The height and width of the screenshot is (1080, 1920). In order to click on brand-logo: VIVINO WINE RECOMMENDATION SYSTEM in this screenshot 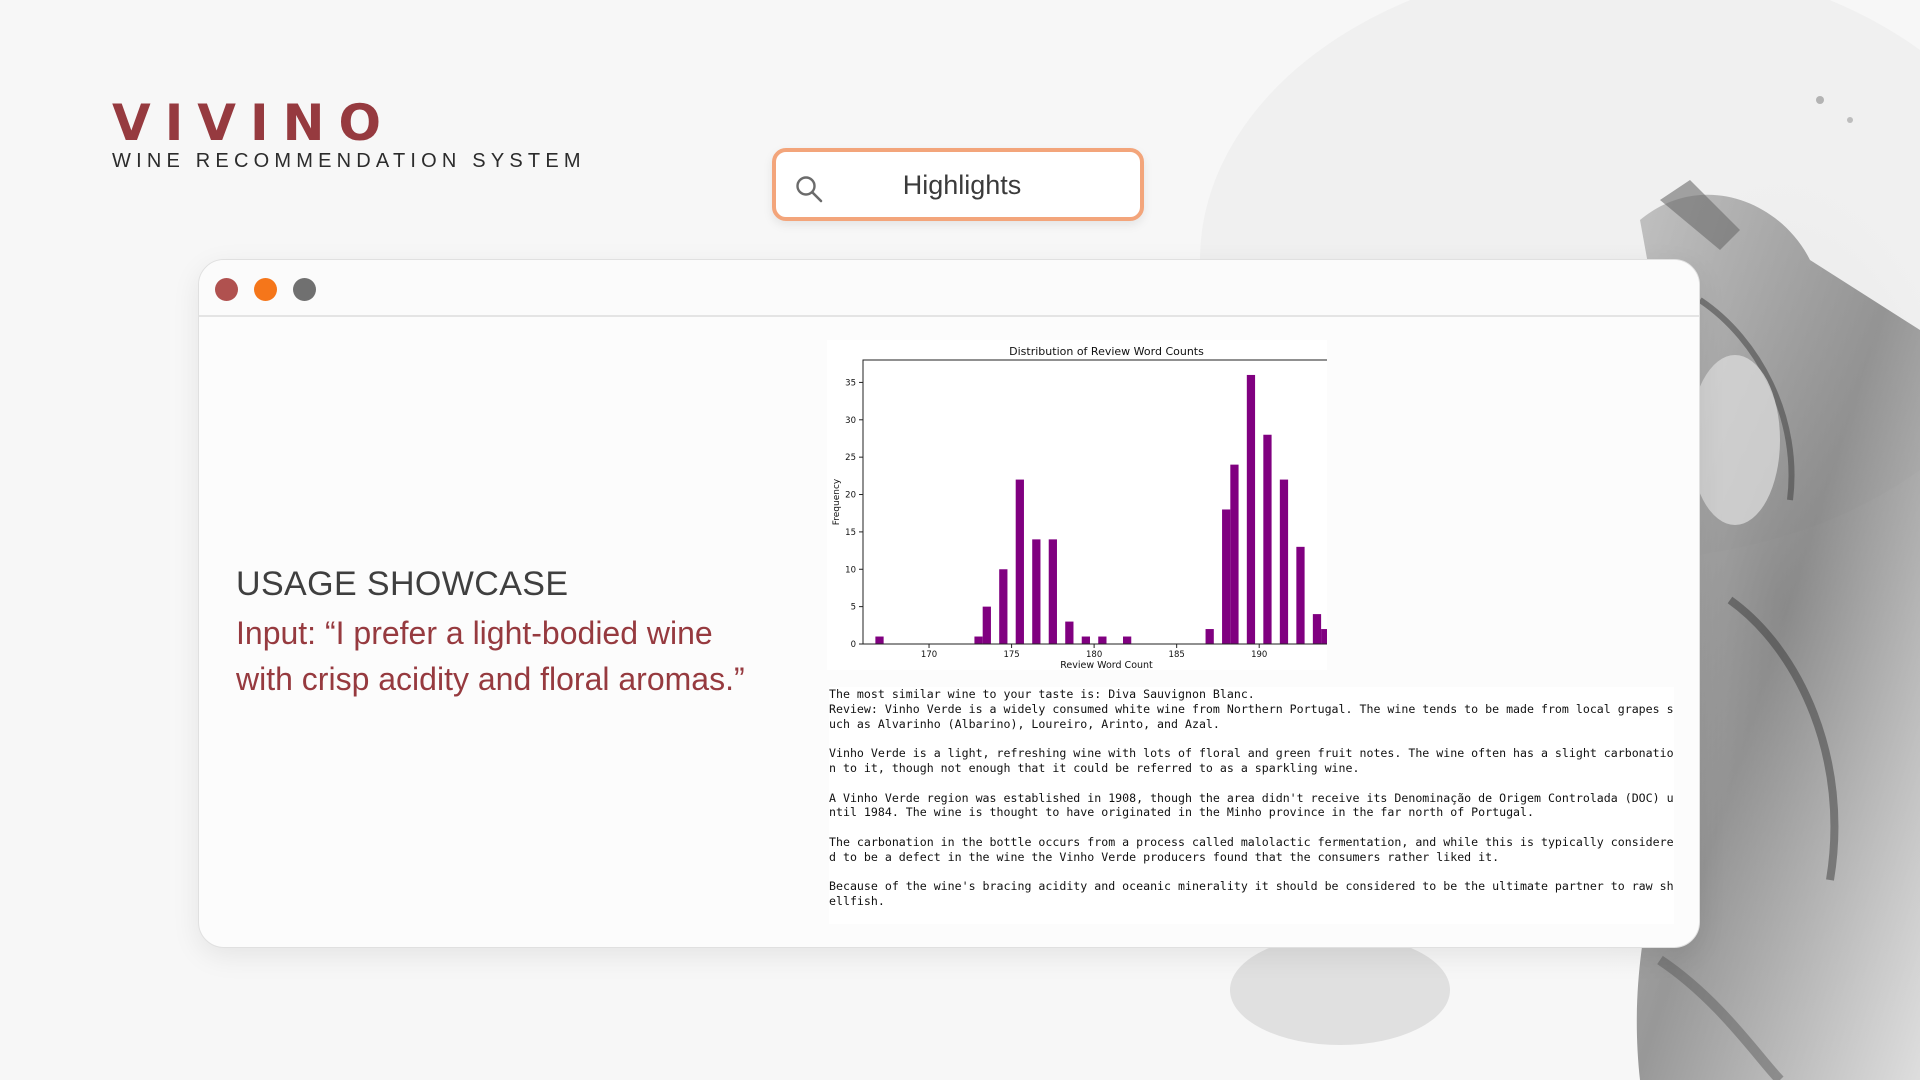, I will do `click(349, 134)`.